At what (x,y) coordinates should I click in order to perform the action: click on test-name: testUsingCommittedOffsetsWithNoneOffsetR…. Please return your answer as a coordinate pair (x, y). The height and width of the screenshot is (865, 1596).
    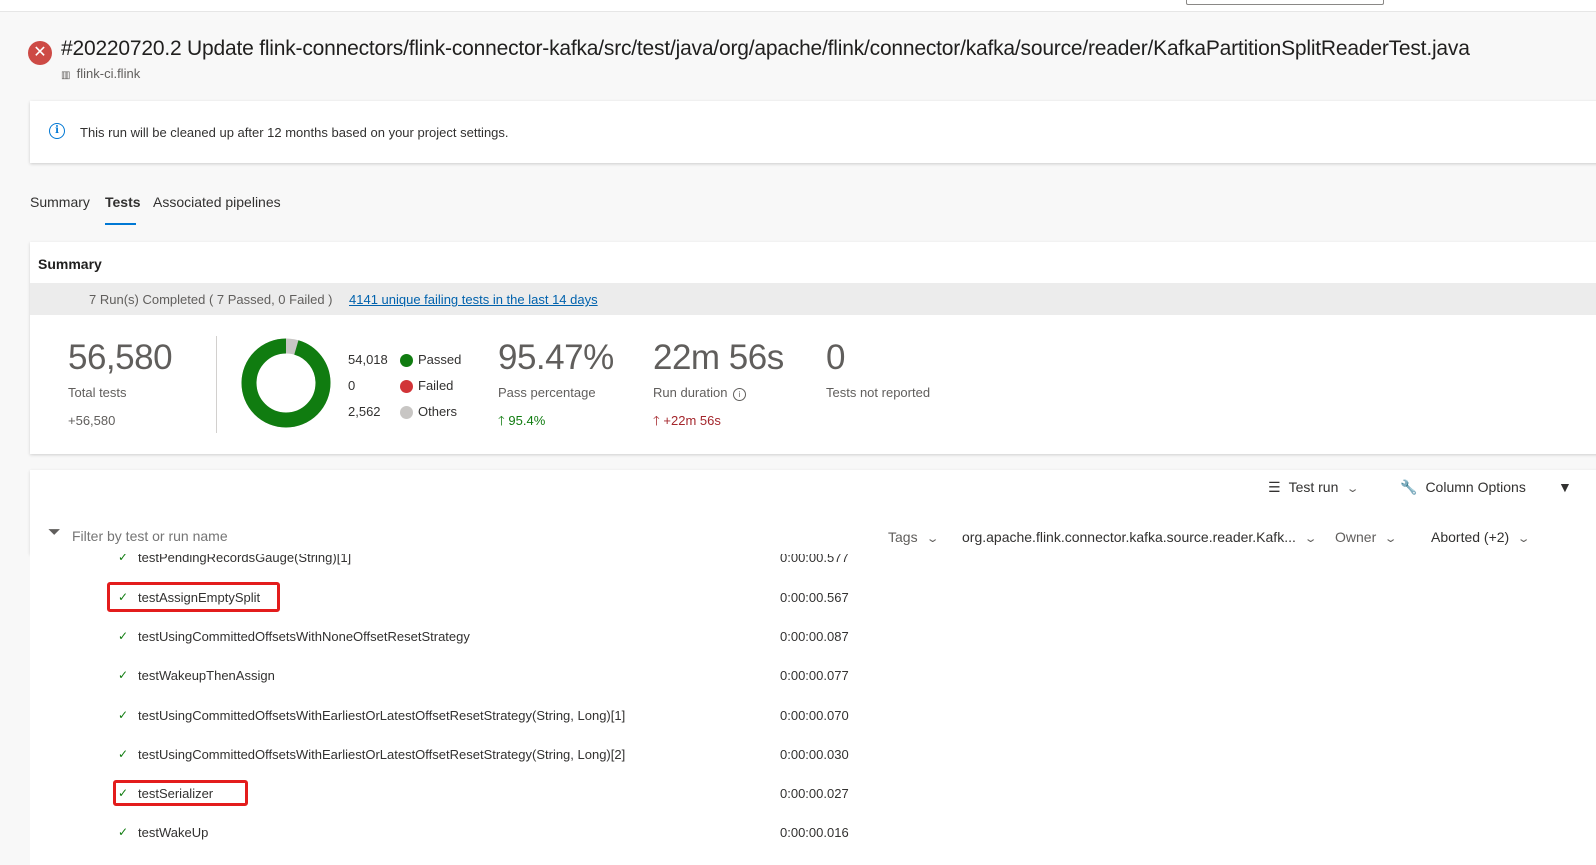
    Looking at the image, I should click on (304, 636).